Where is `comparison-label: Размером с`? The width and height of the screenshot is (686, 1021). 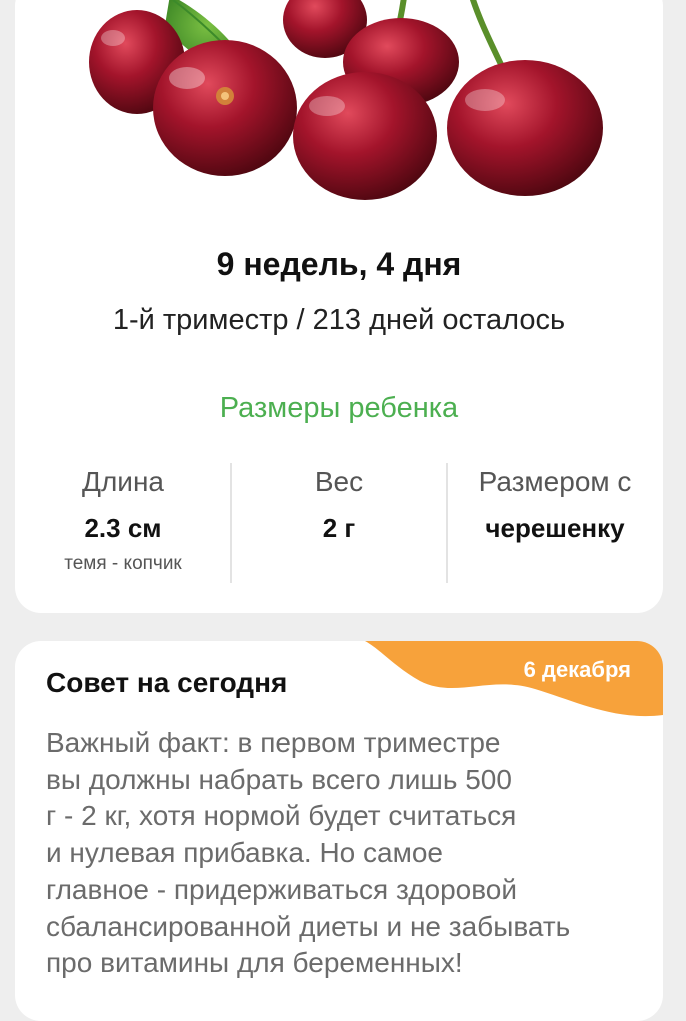
comparison-label: Размером с is located at coordinates (555, 481).